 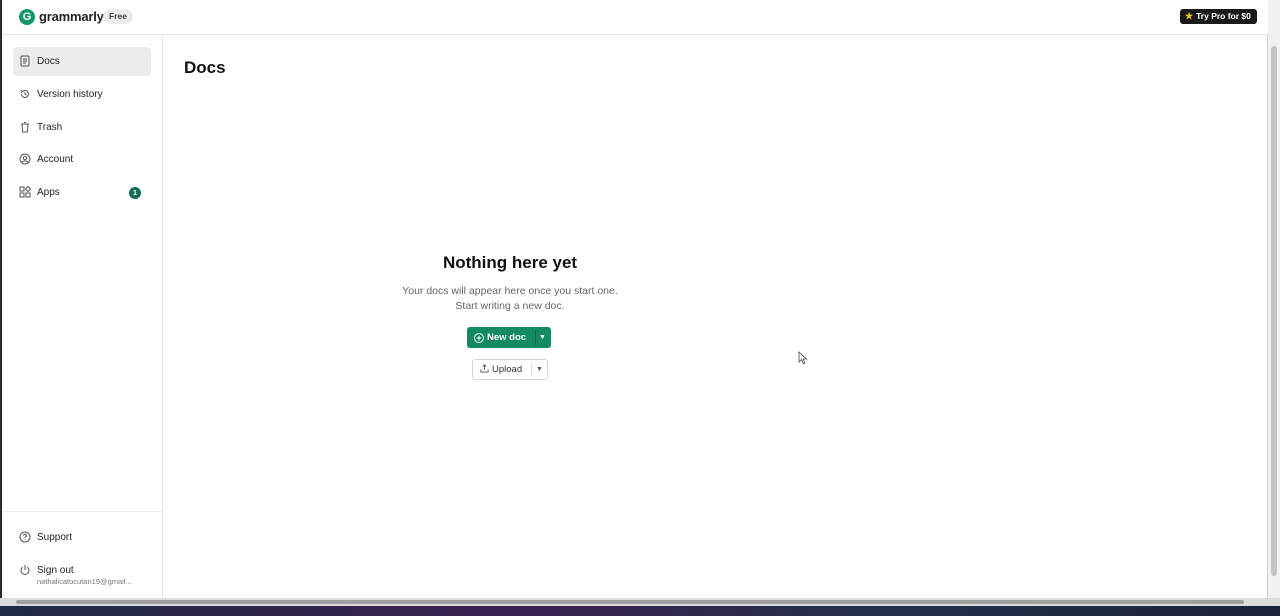 What do you see at coordinates (542, 337) in the screenshot?
I see `new-doc-dropdown-caret-icon: ▼` at bounding box center [542, 337].